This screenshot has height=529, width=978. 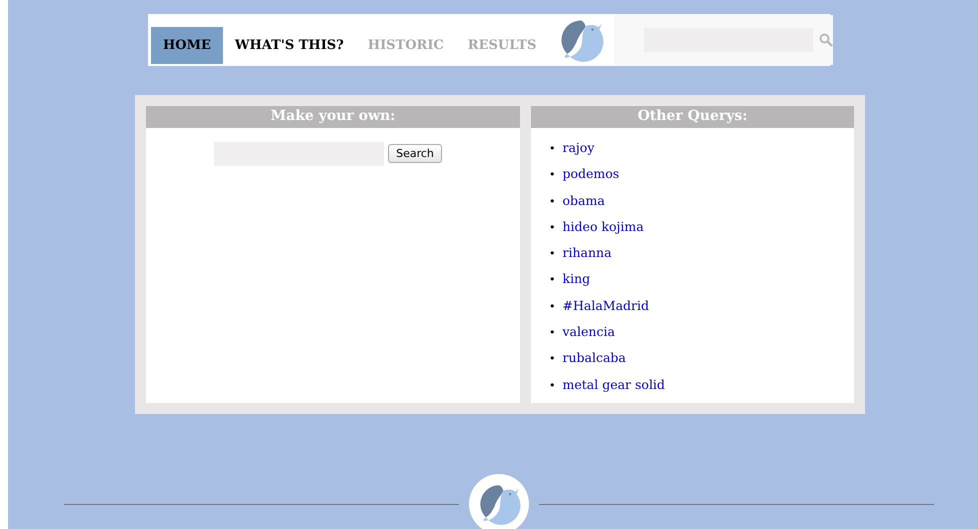 I want to click on query-link: king, so click(x=576, y=284).